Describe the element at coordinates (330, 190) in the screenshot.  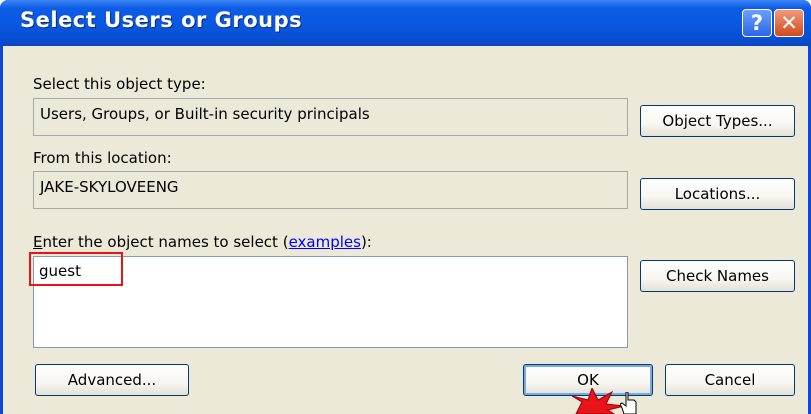
I see `location-field: JAKE-SKYLOVEENG` at that location.